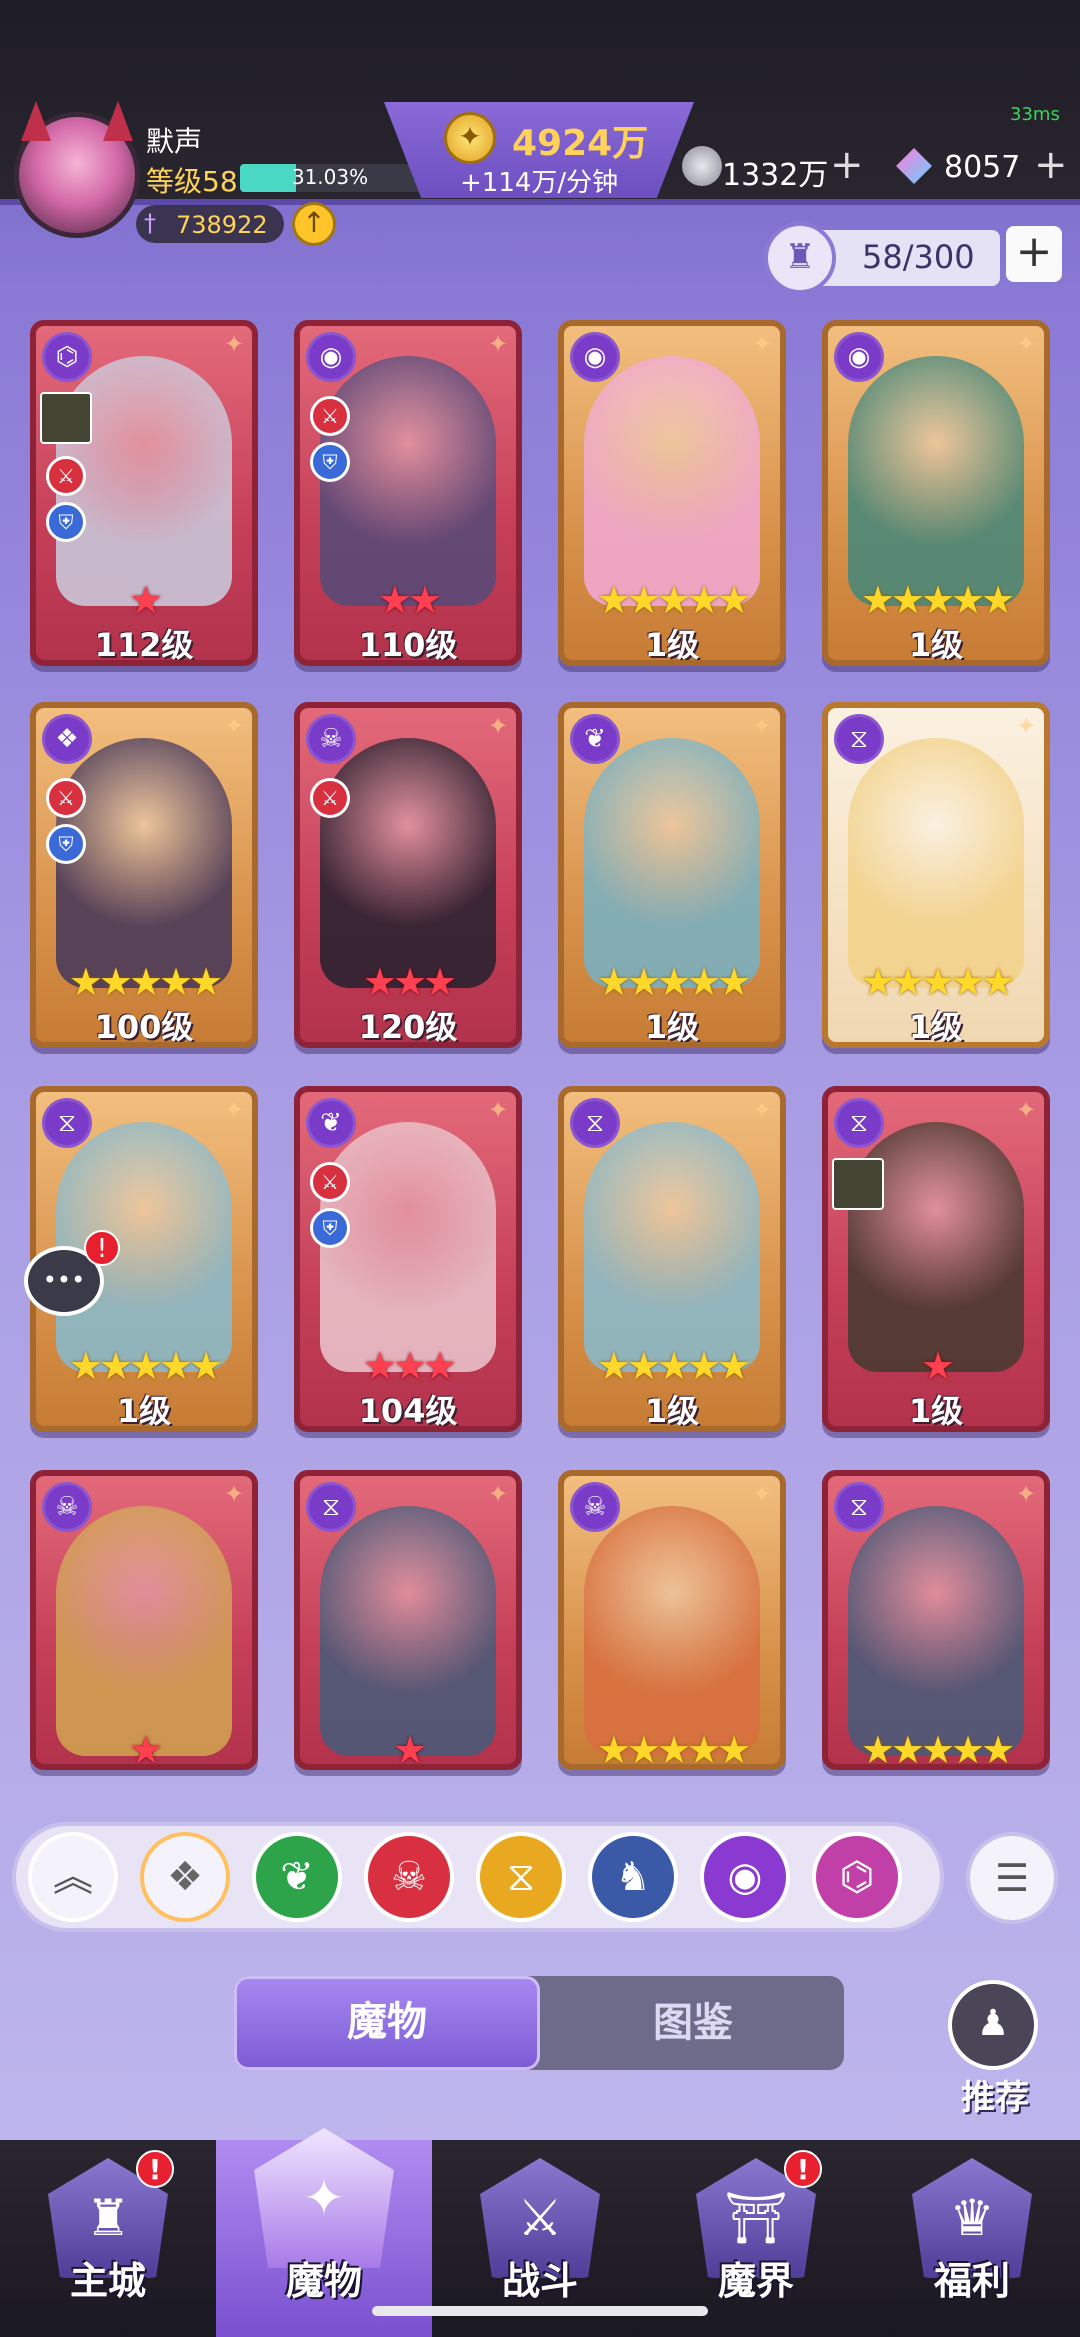 The image size is (1080, 2337). Describe the element at coordinates (595, 357) in the screenshot. I see `faction-icon: ◉` at that location.